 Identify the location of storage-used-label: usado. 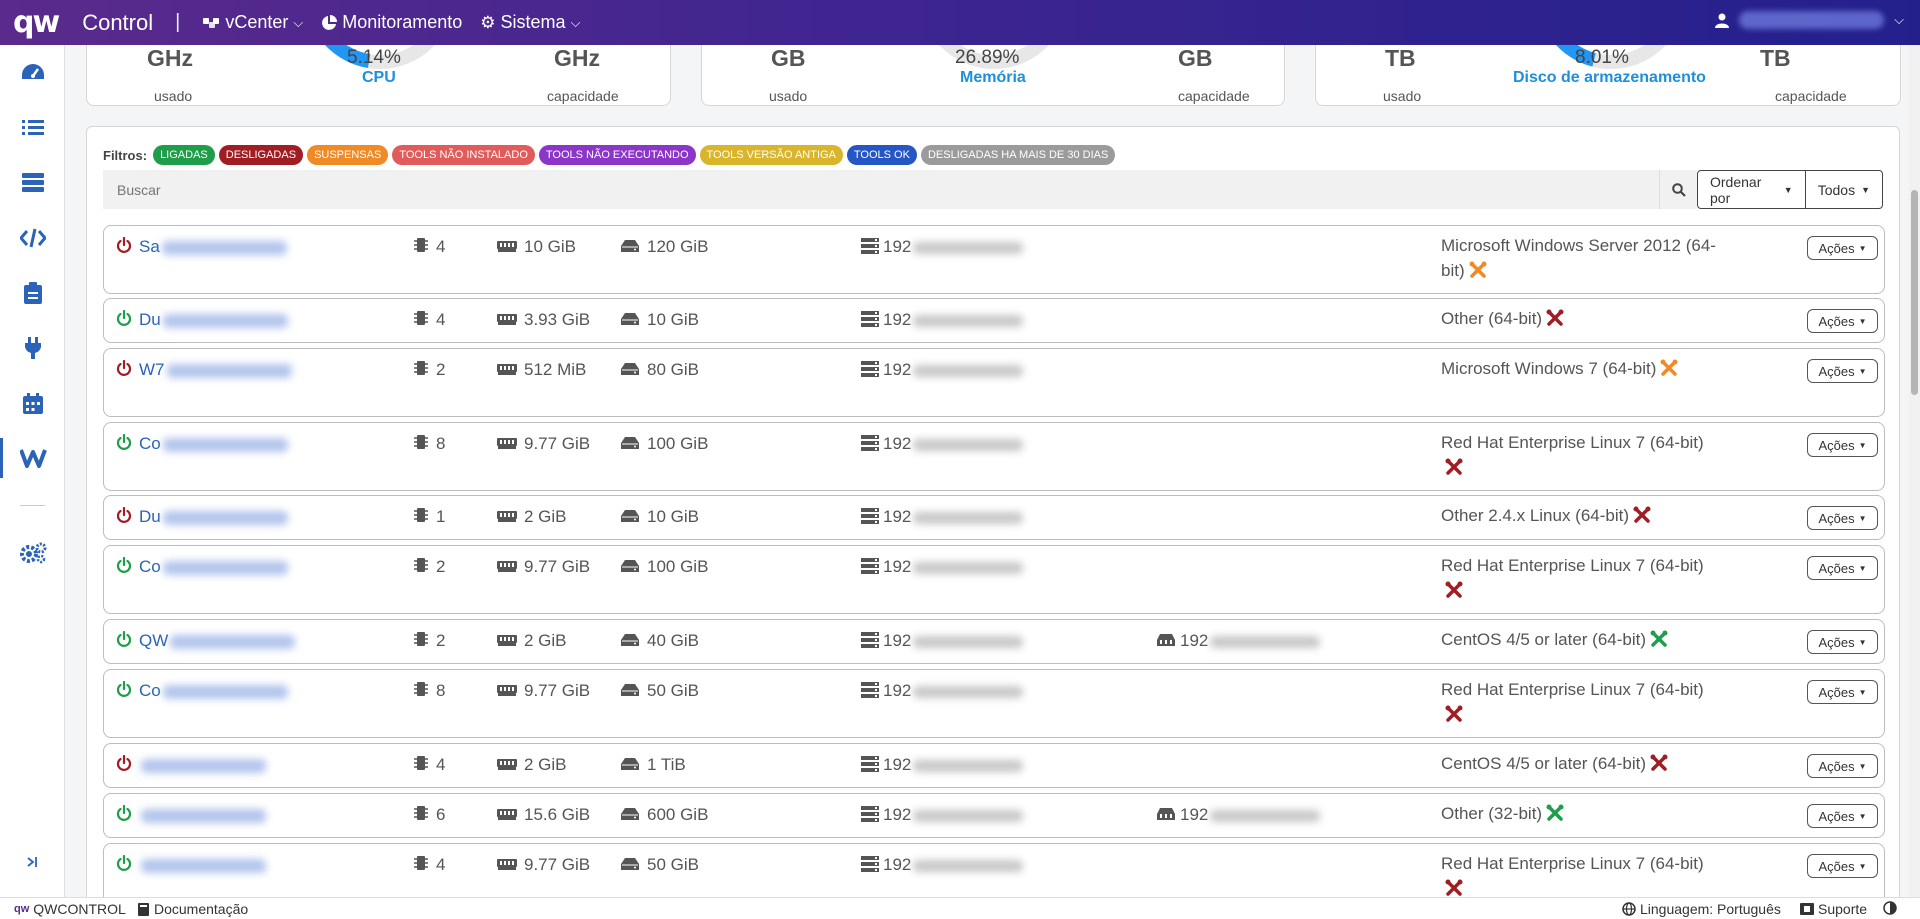
(1402, 96).